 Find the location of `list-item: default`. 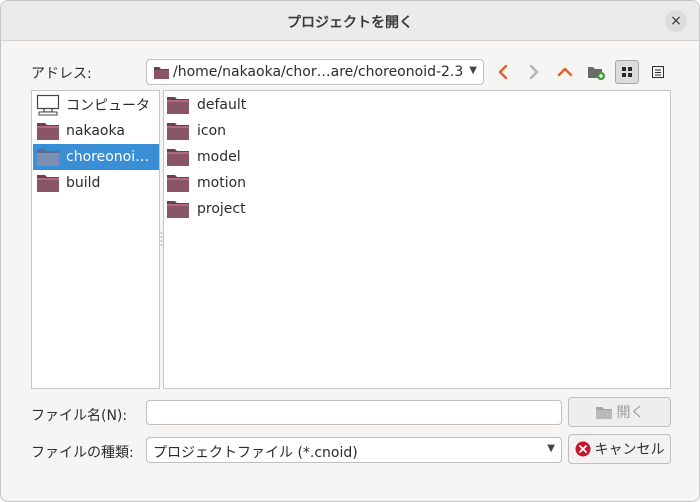

list-item: default is located at coordinates (206, 105).